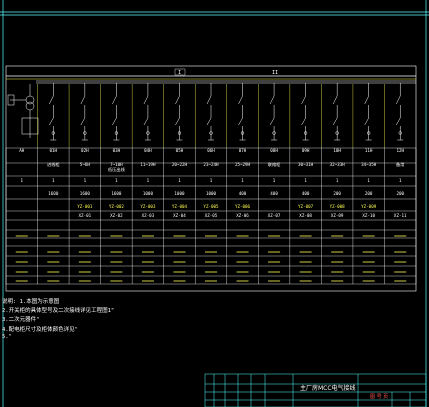 This screenshot has height=407, width=429. Describe the element at coordinates (337, 150) in the screenshot. I see `cell-panel-no: 10H` at that location.